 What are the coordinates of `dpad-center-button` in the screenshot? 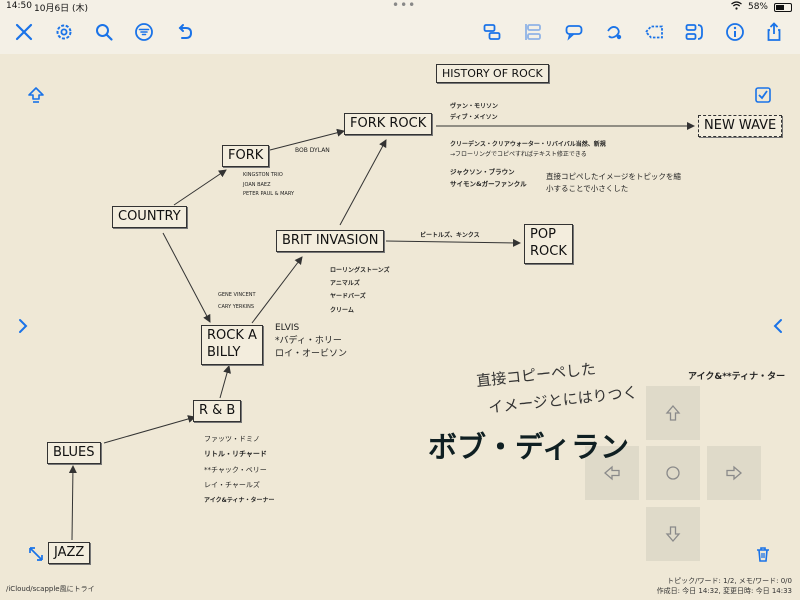 It's located at (673, 473).